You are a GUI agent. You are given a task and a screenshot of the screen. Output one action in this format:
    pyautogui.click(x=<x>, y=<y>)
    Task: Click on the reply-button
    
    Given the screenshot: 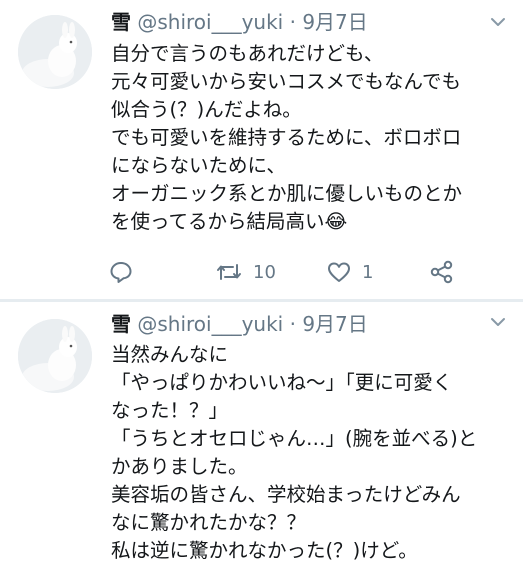 What is the action you would take?
    pyautogui.click(x=121, y=272)
    